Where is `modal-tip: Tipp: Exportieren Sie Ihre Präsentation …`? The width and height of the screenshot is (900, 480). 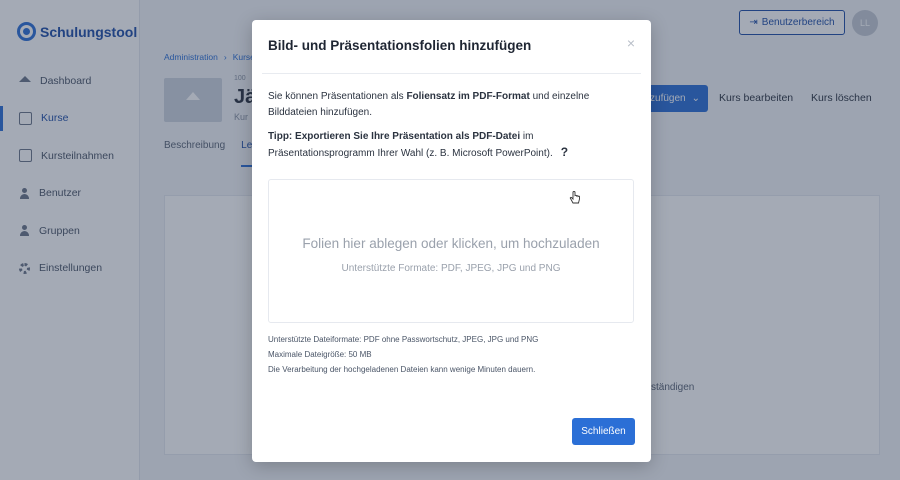
modal-tip: Tipp: Exportieren Sie Ihre Präsentation … is located at coordinates (448, 145).